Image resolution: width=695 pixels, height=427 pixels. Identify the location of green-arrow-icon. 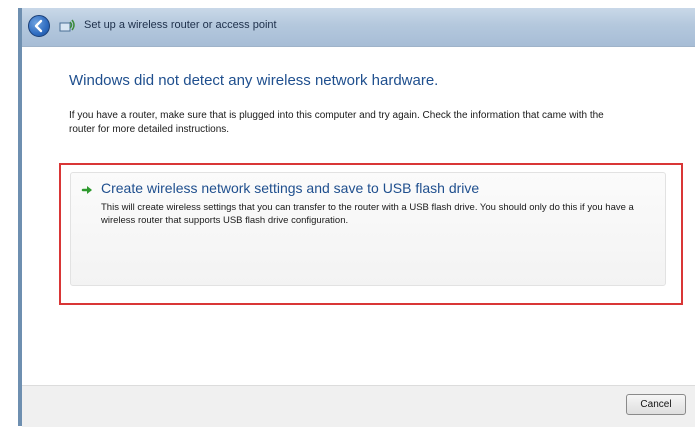
(88, 190).